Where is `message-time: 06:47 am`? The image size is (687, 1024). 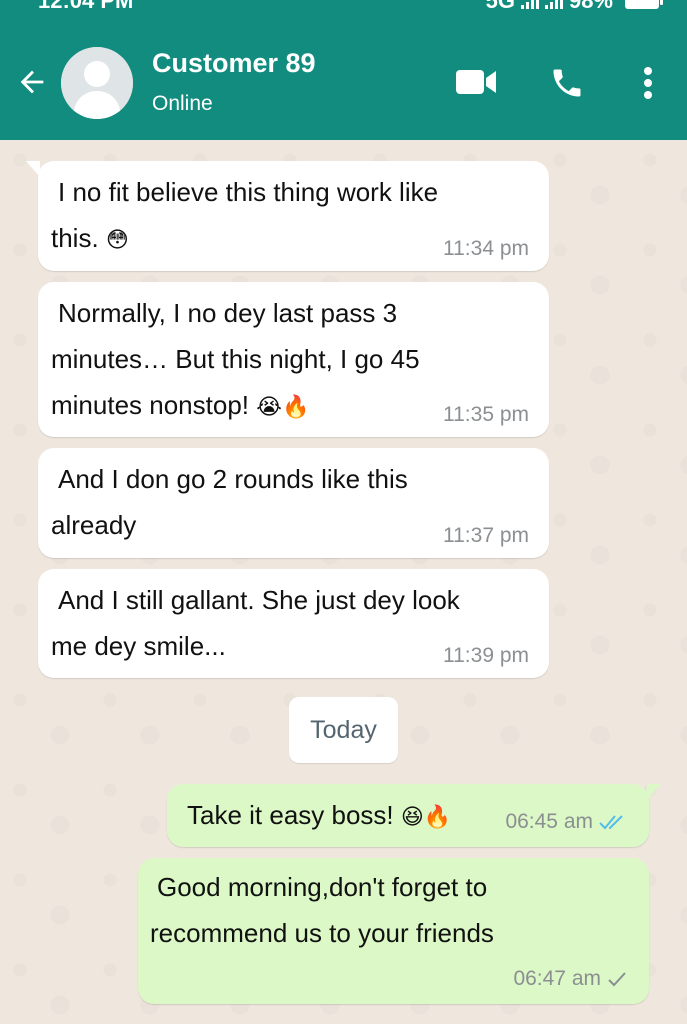
message-time: 06:47 am is located at coordinates (557, 978).